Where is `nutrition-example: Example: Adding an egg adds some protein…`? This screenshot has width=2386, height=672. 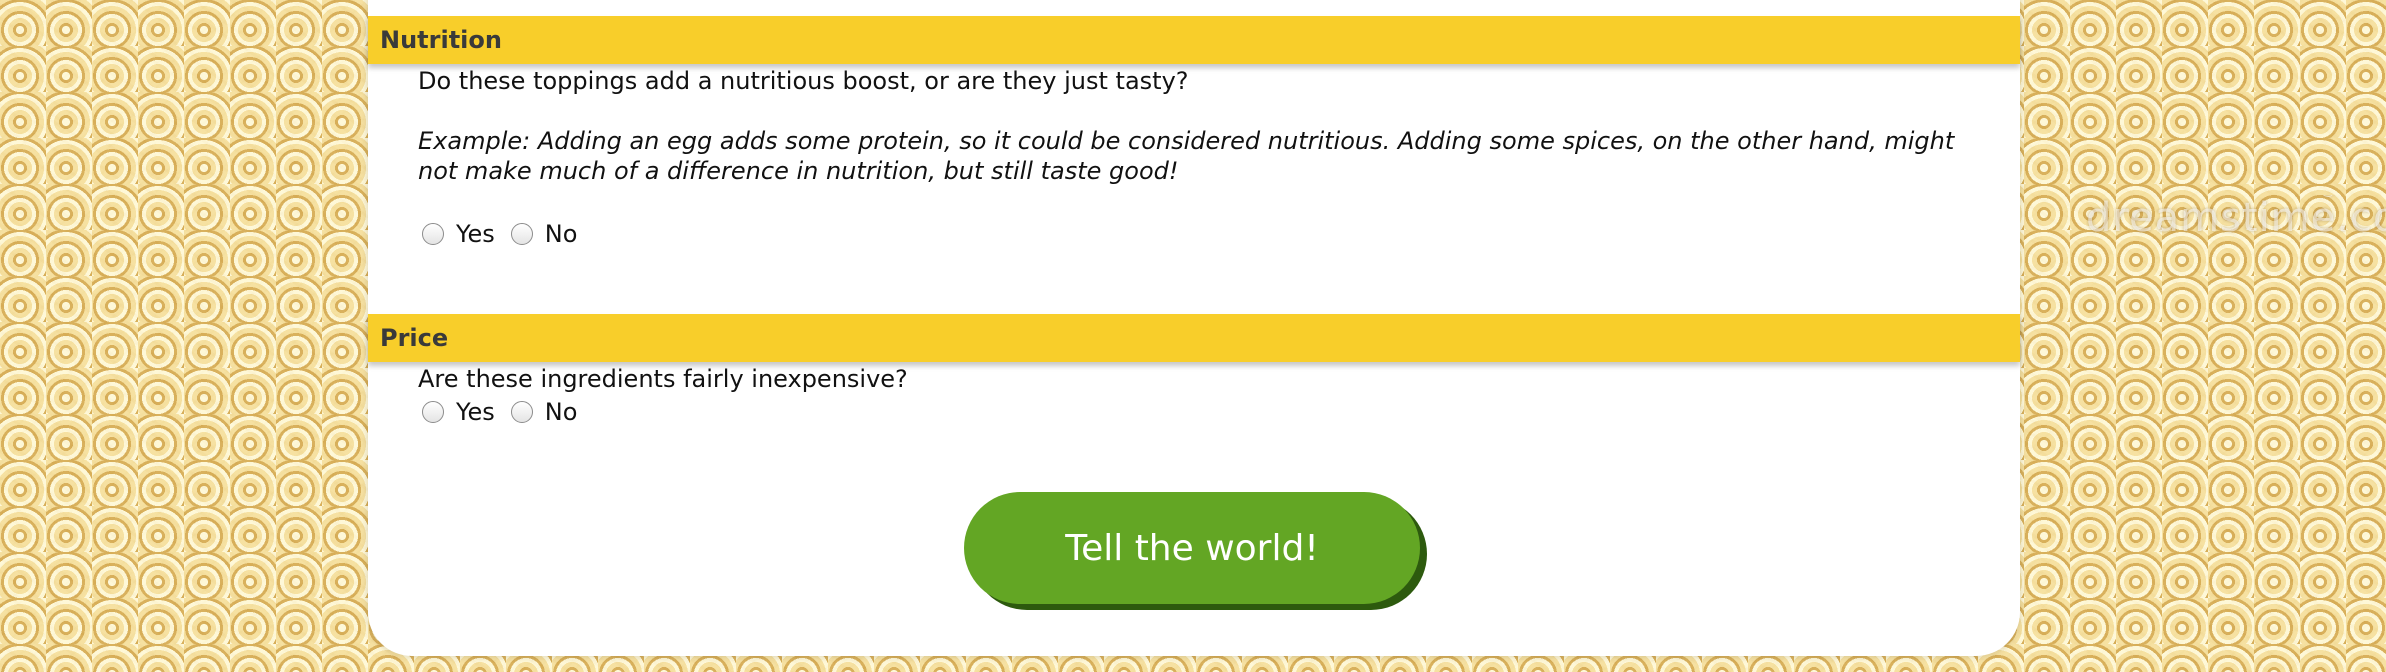 nutrition-example: Example: Adding an egg adds some protein… is located at coordinates (1186, 156).